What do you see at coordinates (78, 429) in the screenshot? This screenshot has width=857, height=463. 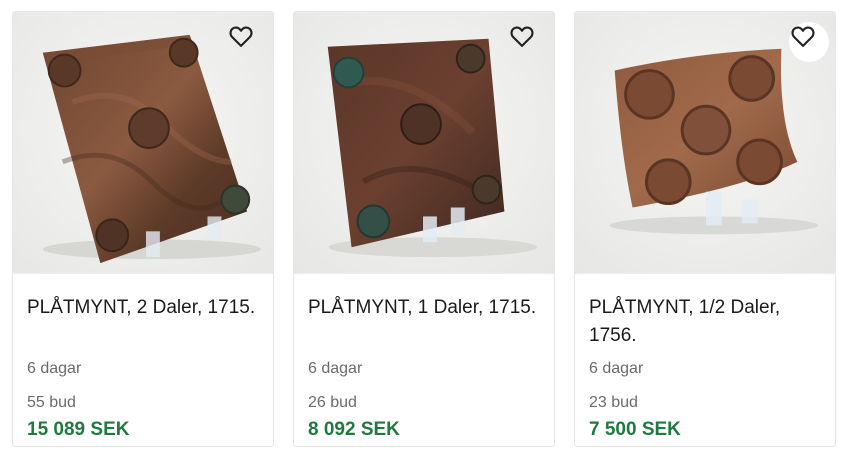 I see `current-price: 15 089 SEK` at bounding box center [78, 429].